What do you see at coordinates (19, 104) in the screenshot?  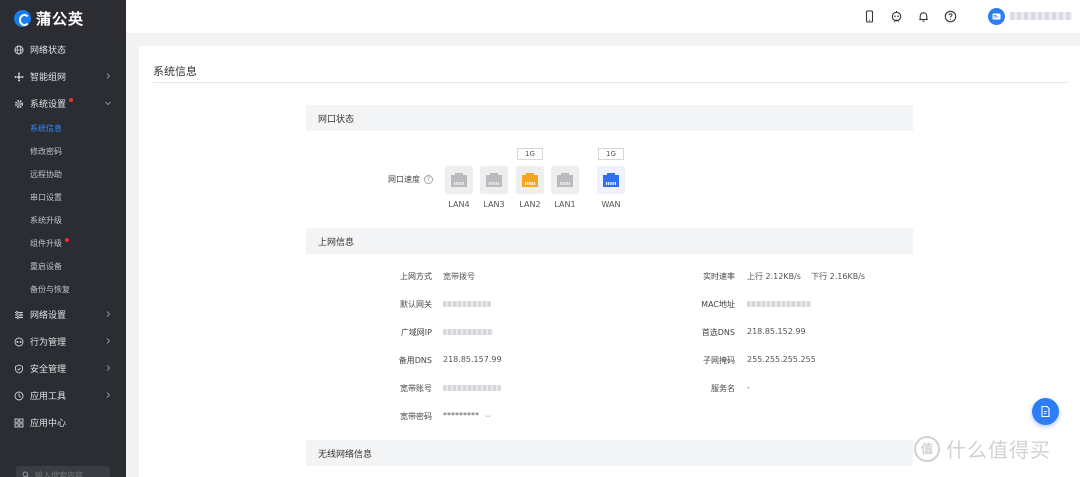 I see `gear-icon` at bounding box center [19, 104].